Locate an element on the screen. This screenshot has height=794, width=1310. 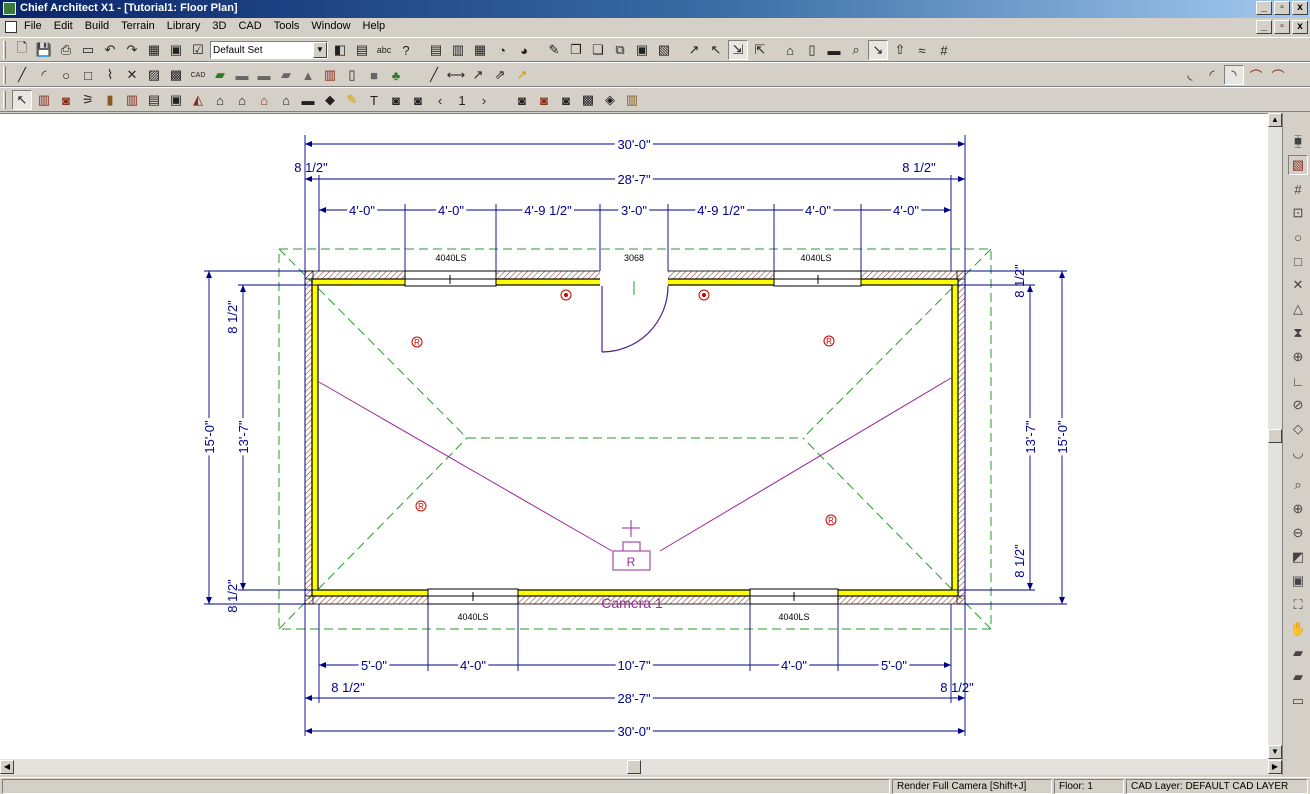
column-icon: ▯ is located at coordinates (352, 75).